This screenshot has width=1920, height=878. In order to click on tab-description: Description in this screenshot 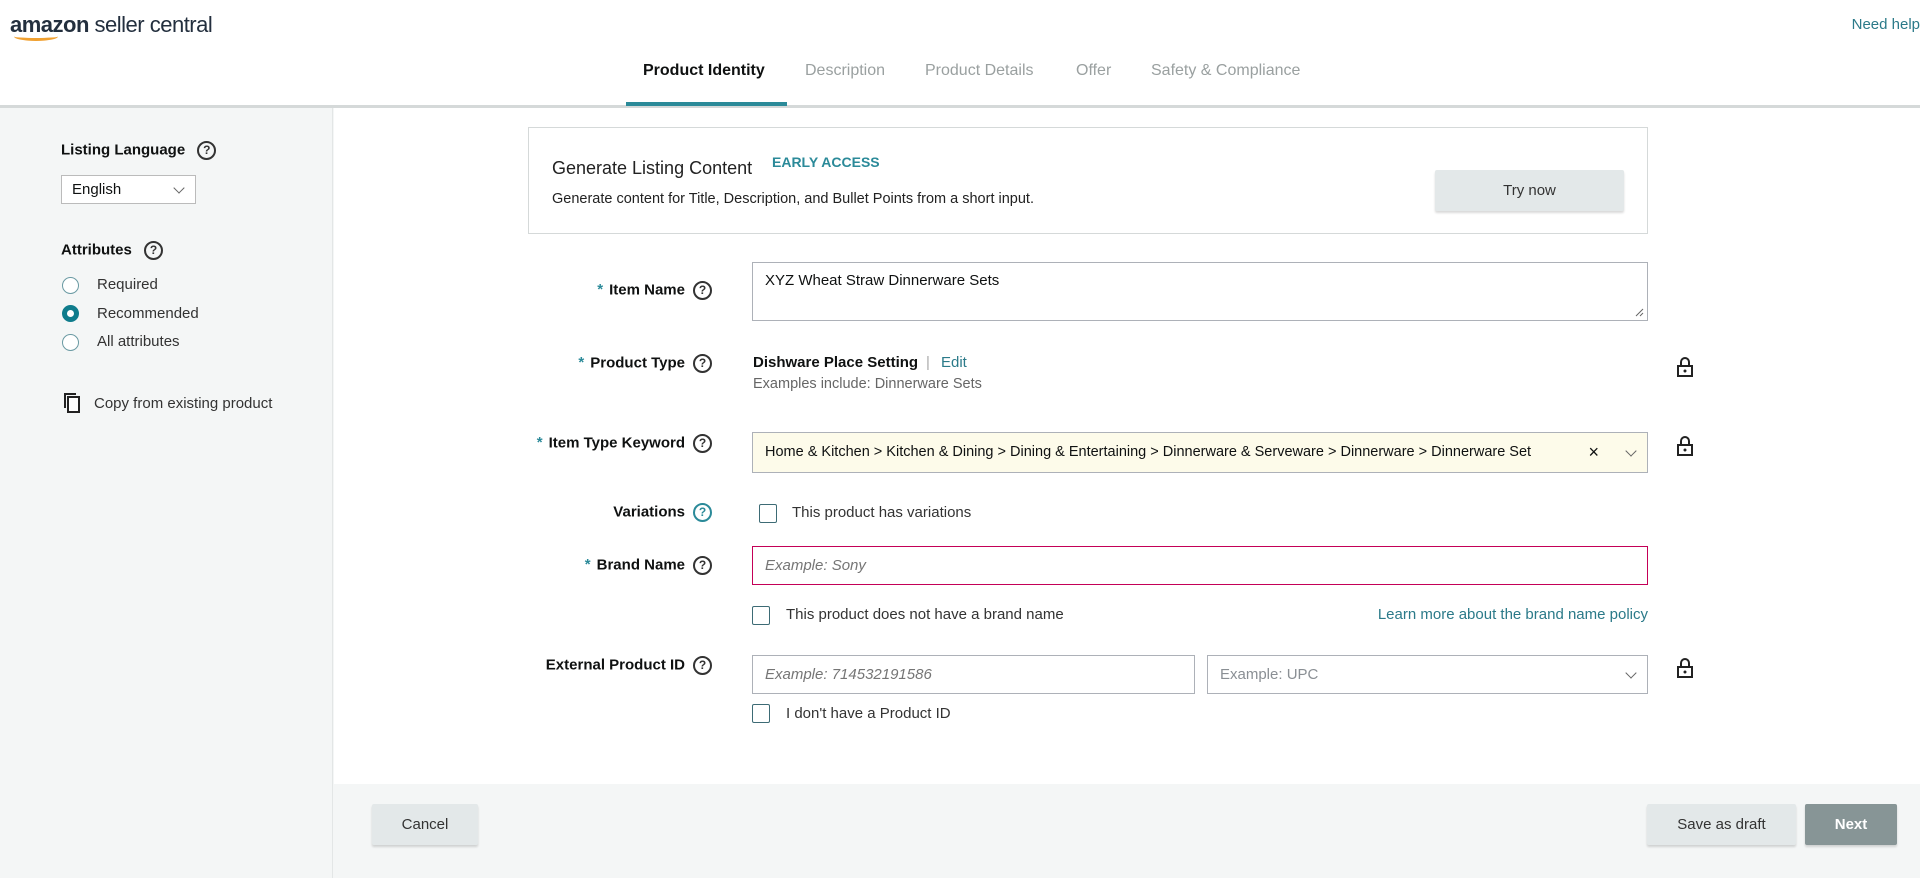, I will do `click(845, 71)`.